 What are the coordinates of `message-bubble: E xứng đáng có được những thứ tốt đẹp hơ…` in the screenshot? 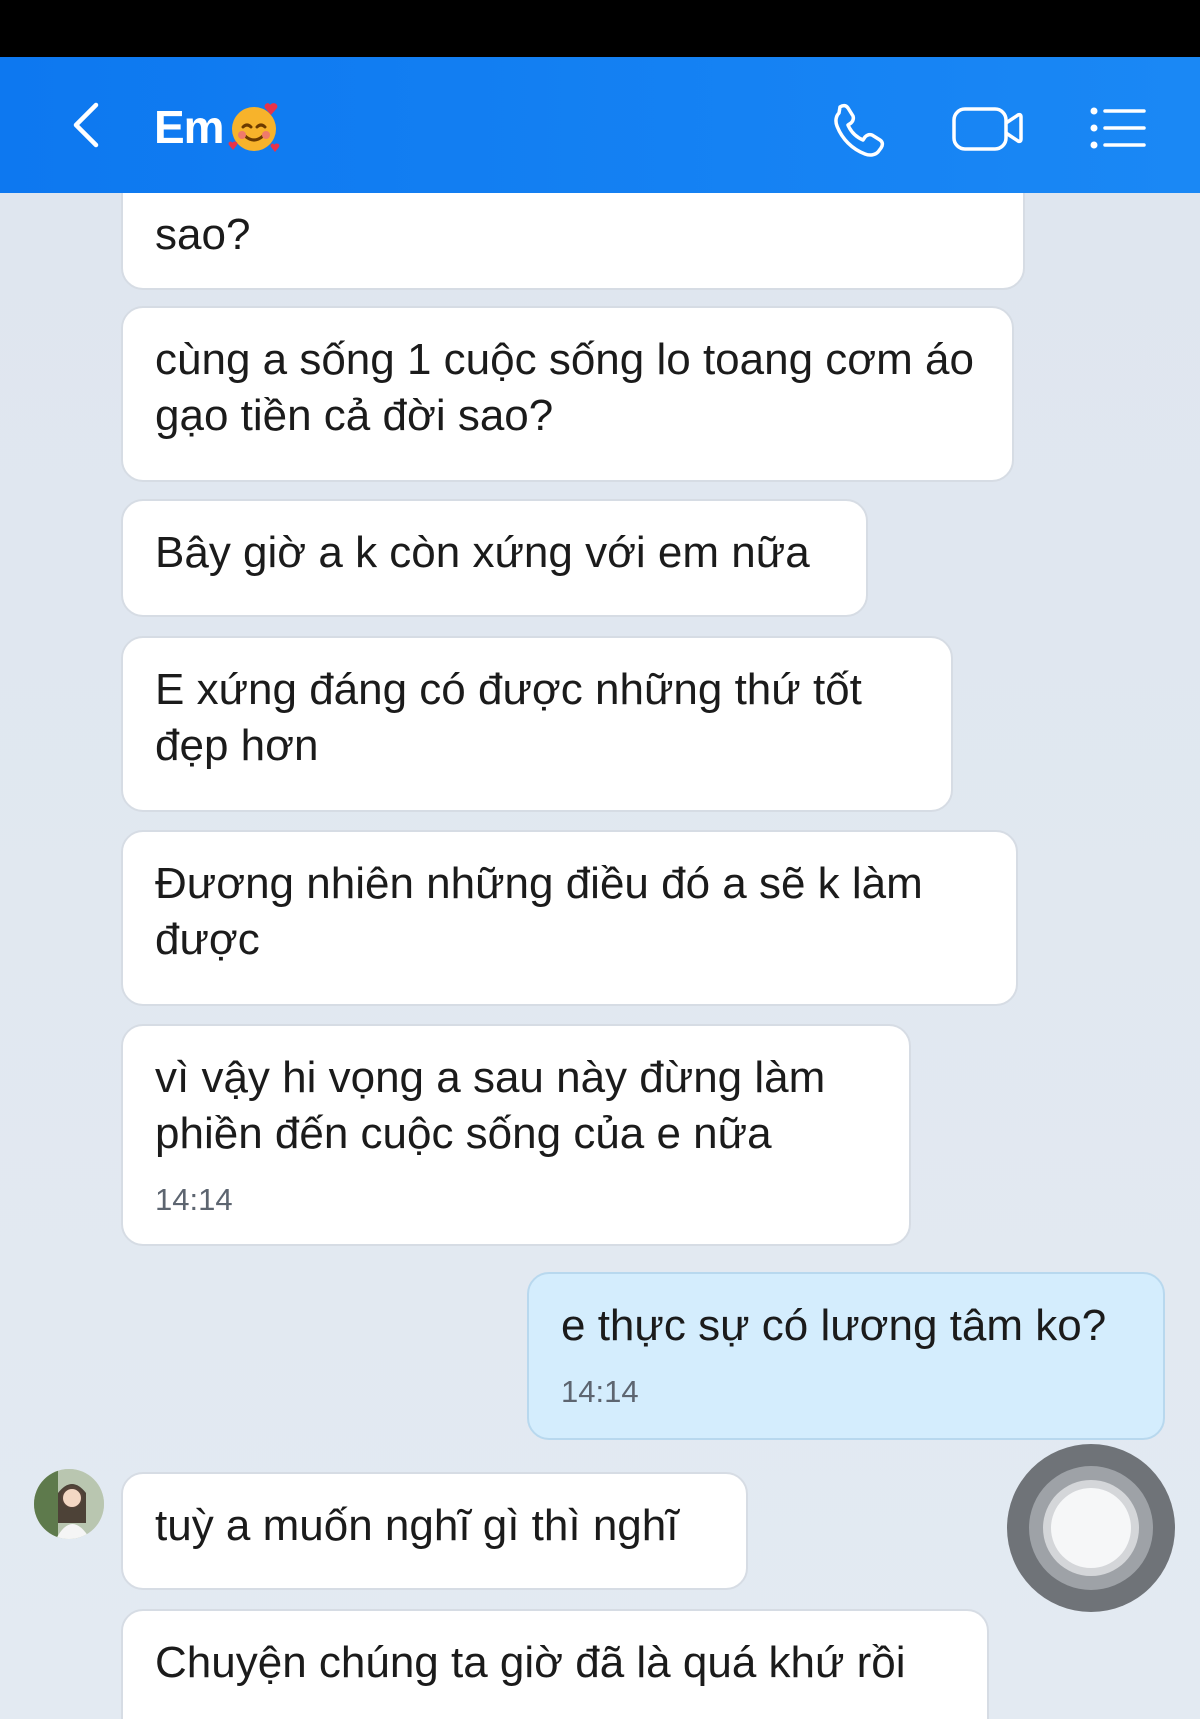 It's located at (537, 724).